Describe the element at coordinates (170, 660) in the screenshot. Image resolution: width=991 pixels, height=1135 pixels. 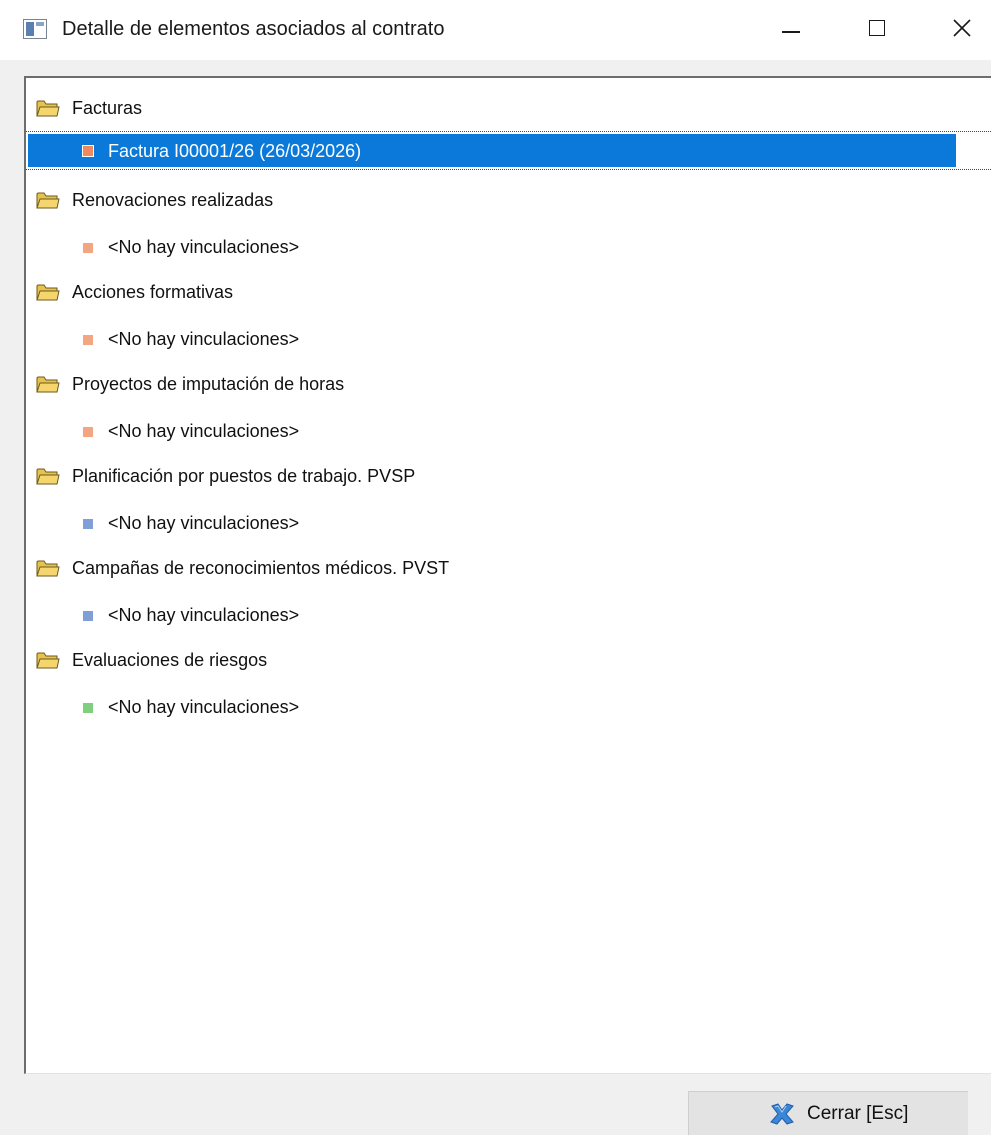
I see `tree-group-label: Evaluaciones de riesgos` at that location.